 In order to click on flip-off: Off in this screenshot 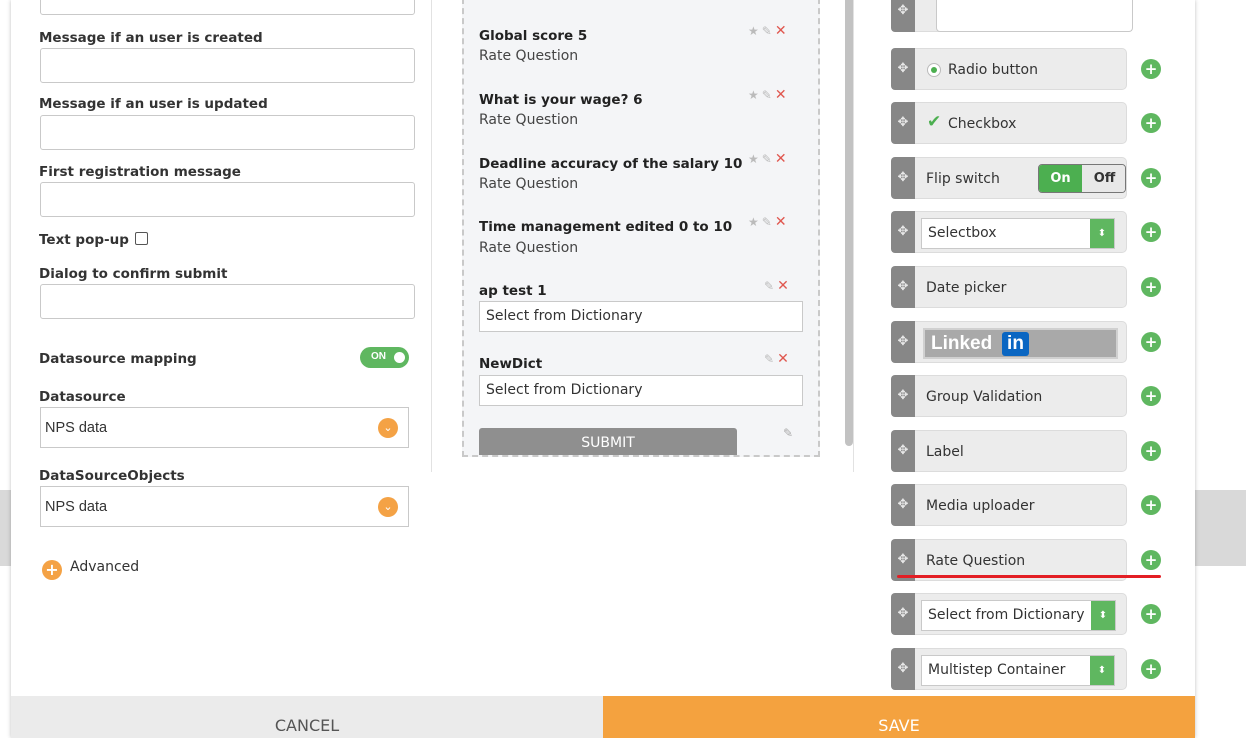, I will do `click(1103, 178)`.